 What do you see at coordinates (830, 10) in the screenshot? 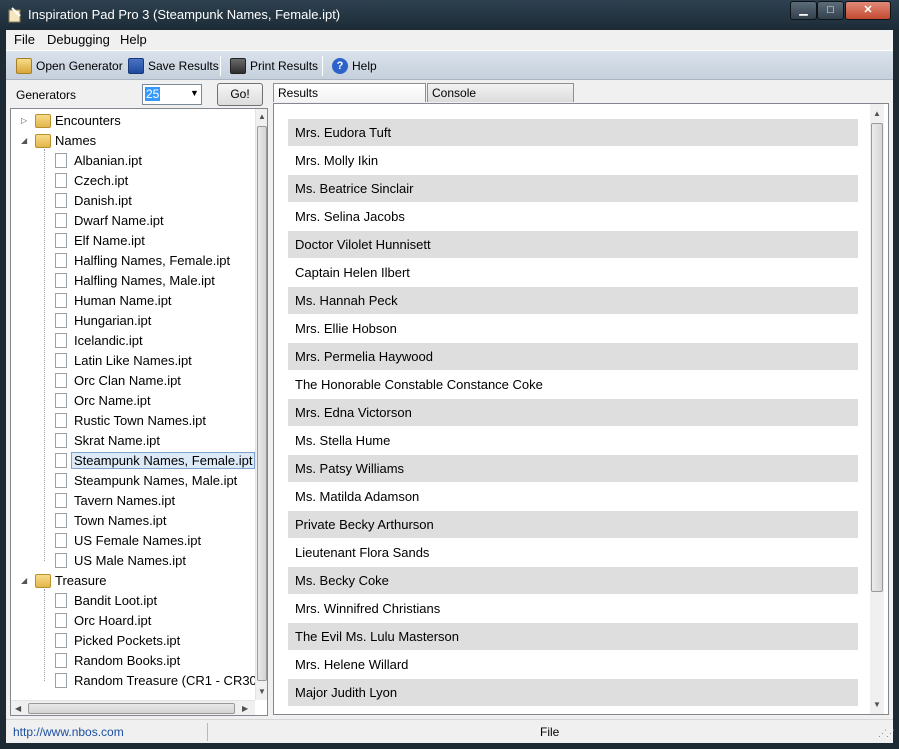
I see `maximize-button: □` at bounding box center [830, 10].